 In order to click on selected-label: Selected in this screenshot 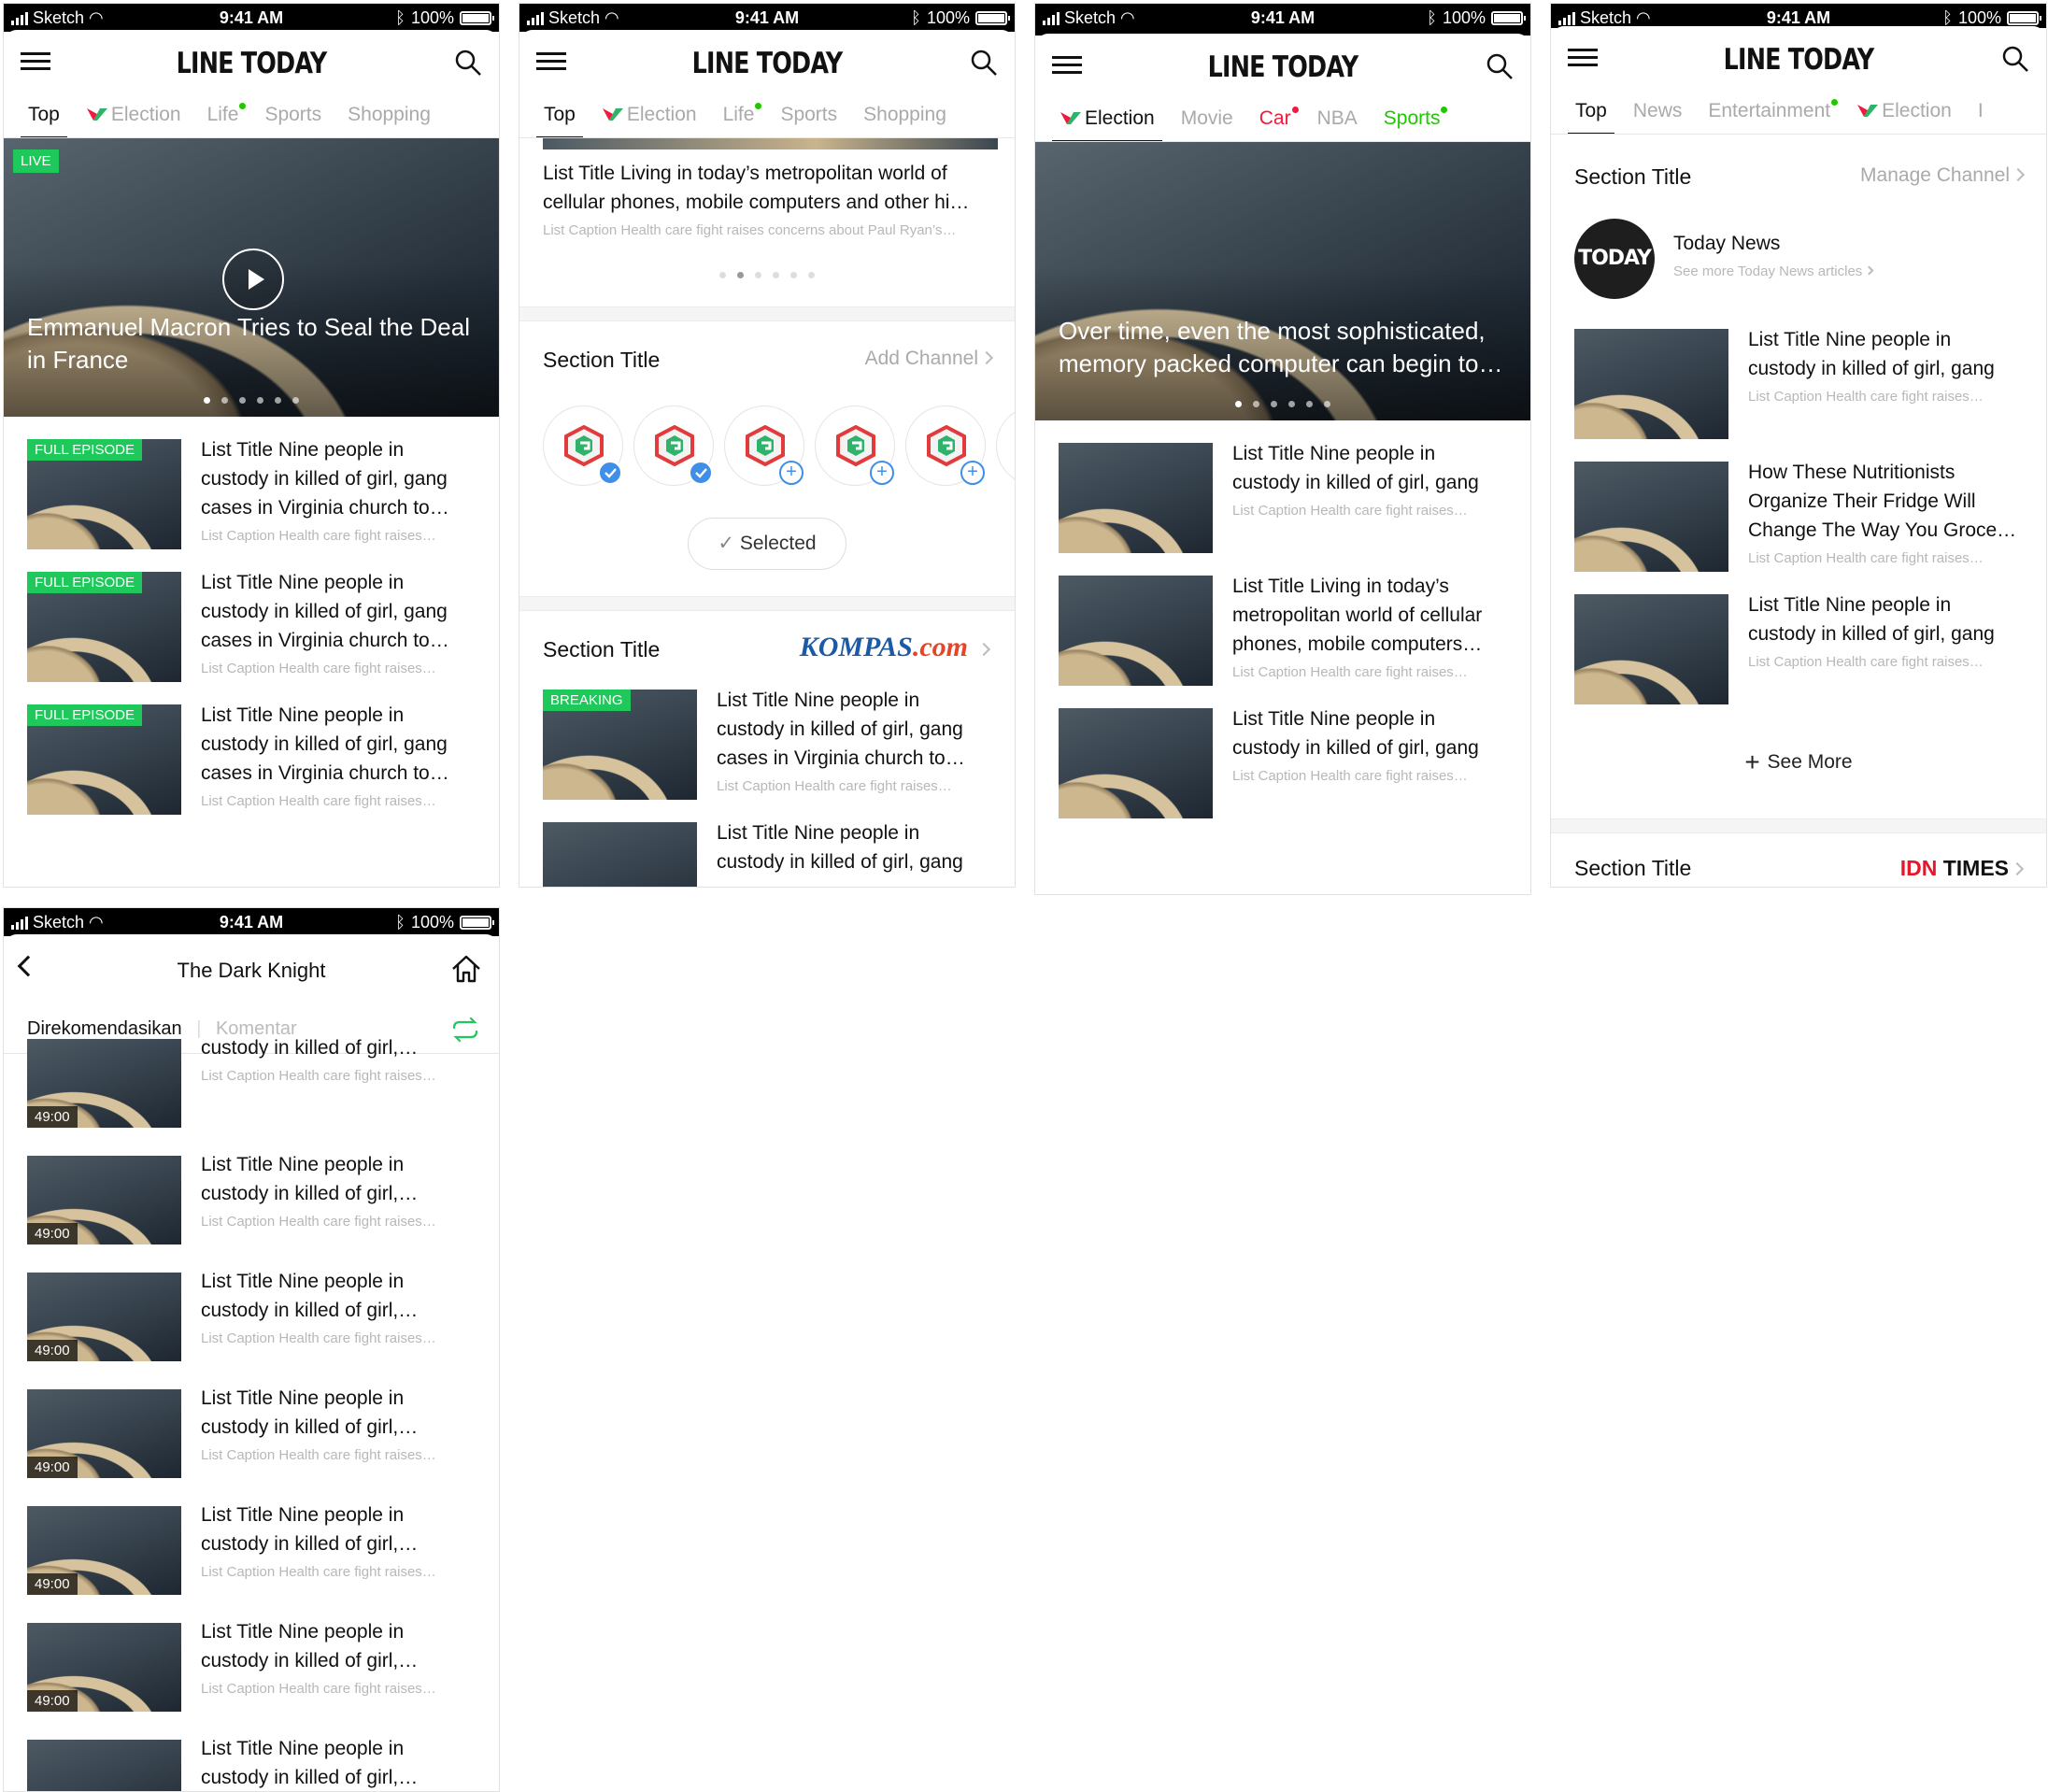, I will do `click(778, 543)`.